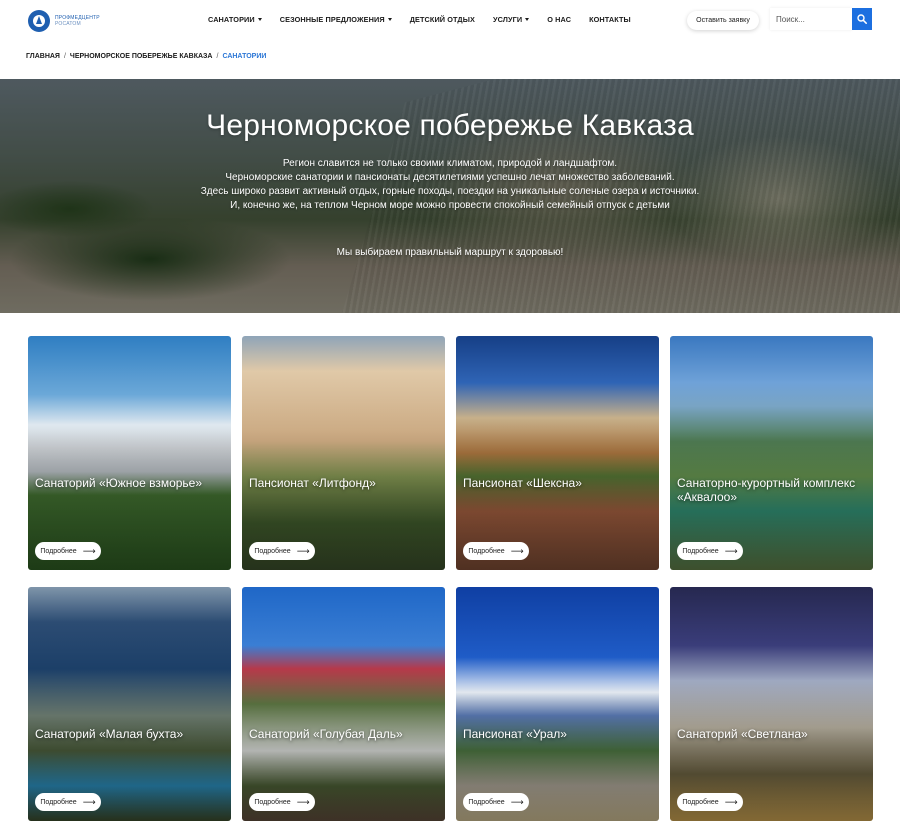  What do you see at coordinates (723, 20) in the screenshot?
I see `leave-request-button: Оставить заявку` at bounding box center [723, 20].